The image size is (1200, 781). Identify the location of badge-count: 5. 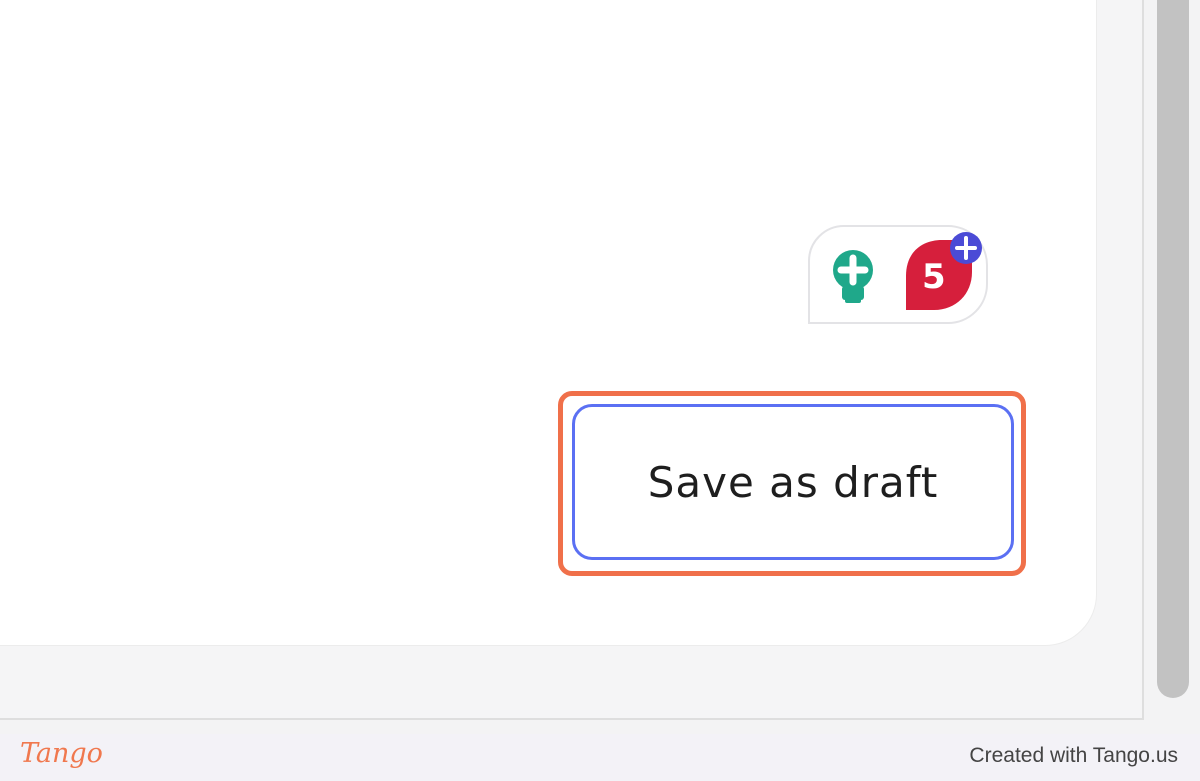
(934, 277).